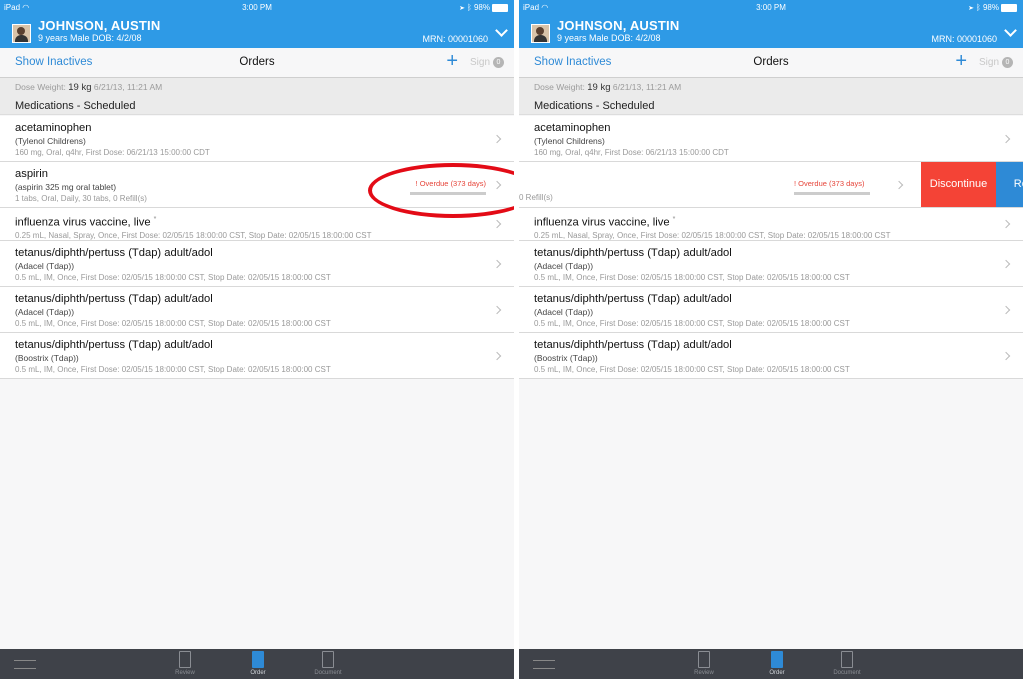 The width and height of the screenshot is (1023, 679). I want to click on clipboard-icon, so click(185, 659).